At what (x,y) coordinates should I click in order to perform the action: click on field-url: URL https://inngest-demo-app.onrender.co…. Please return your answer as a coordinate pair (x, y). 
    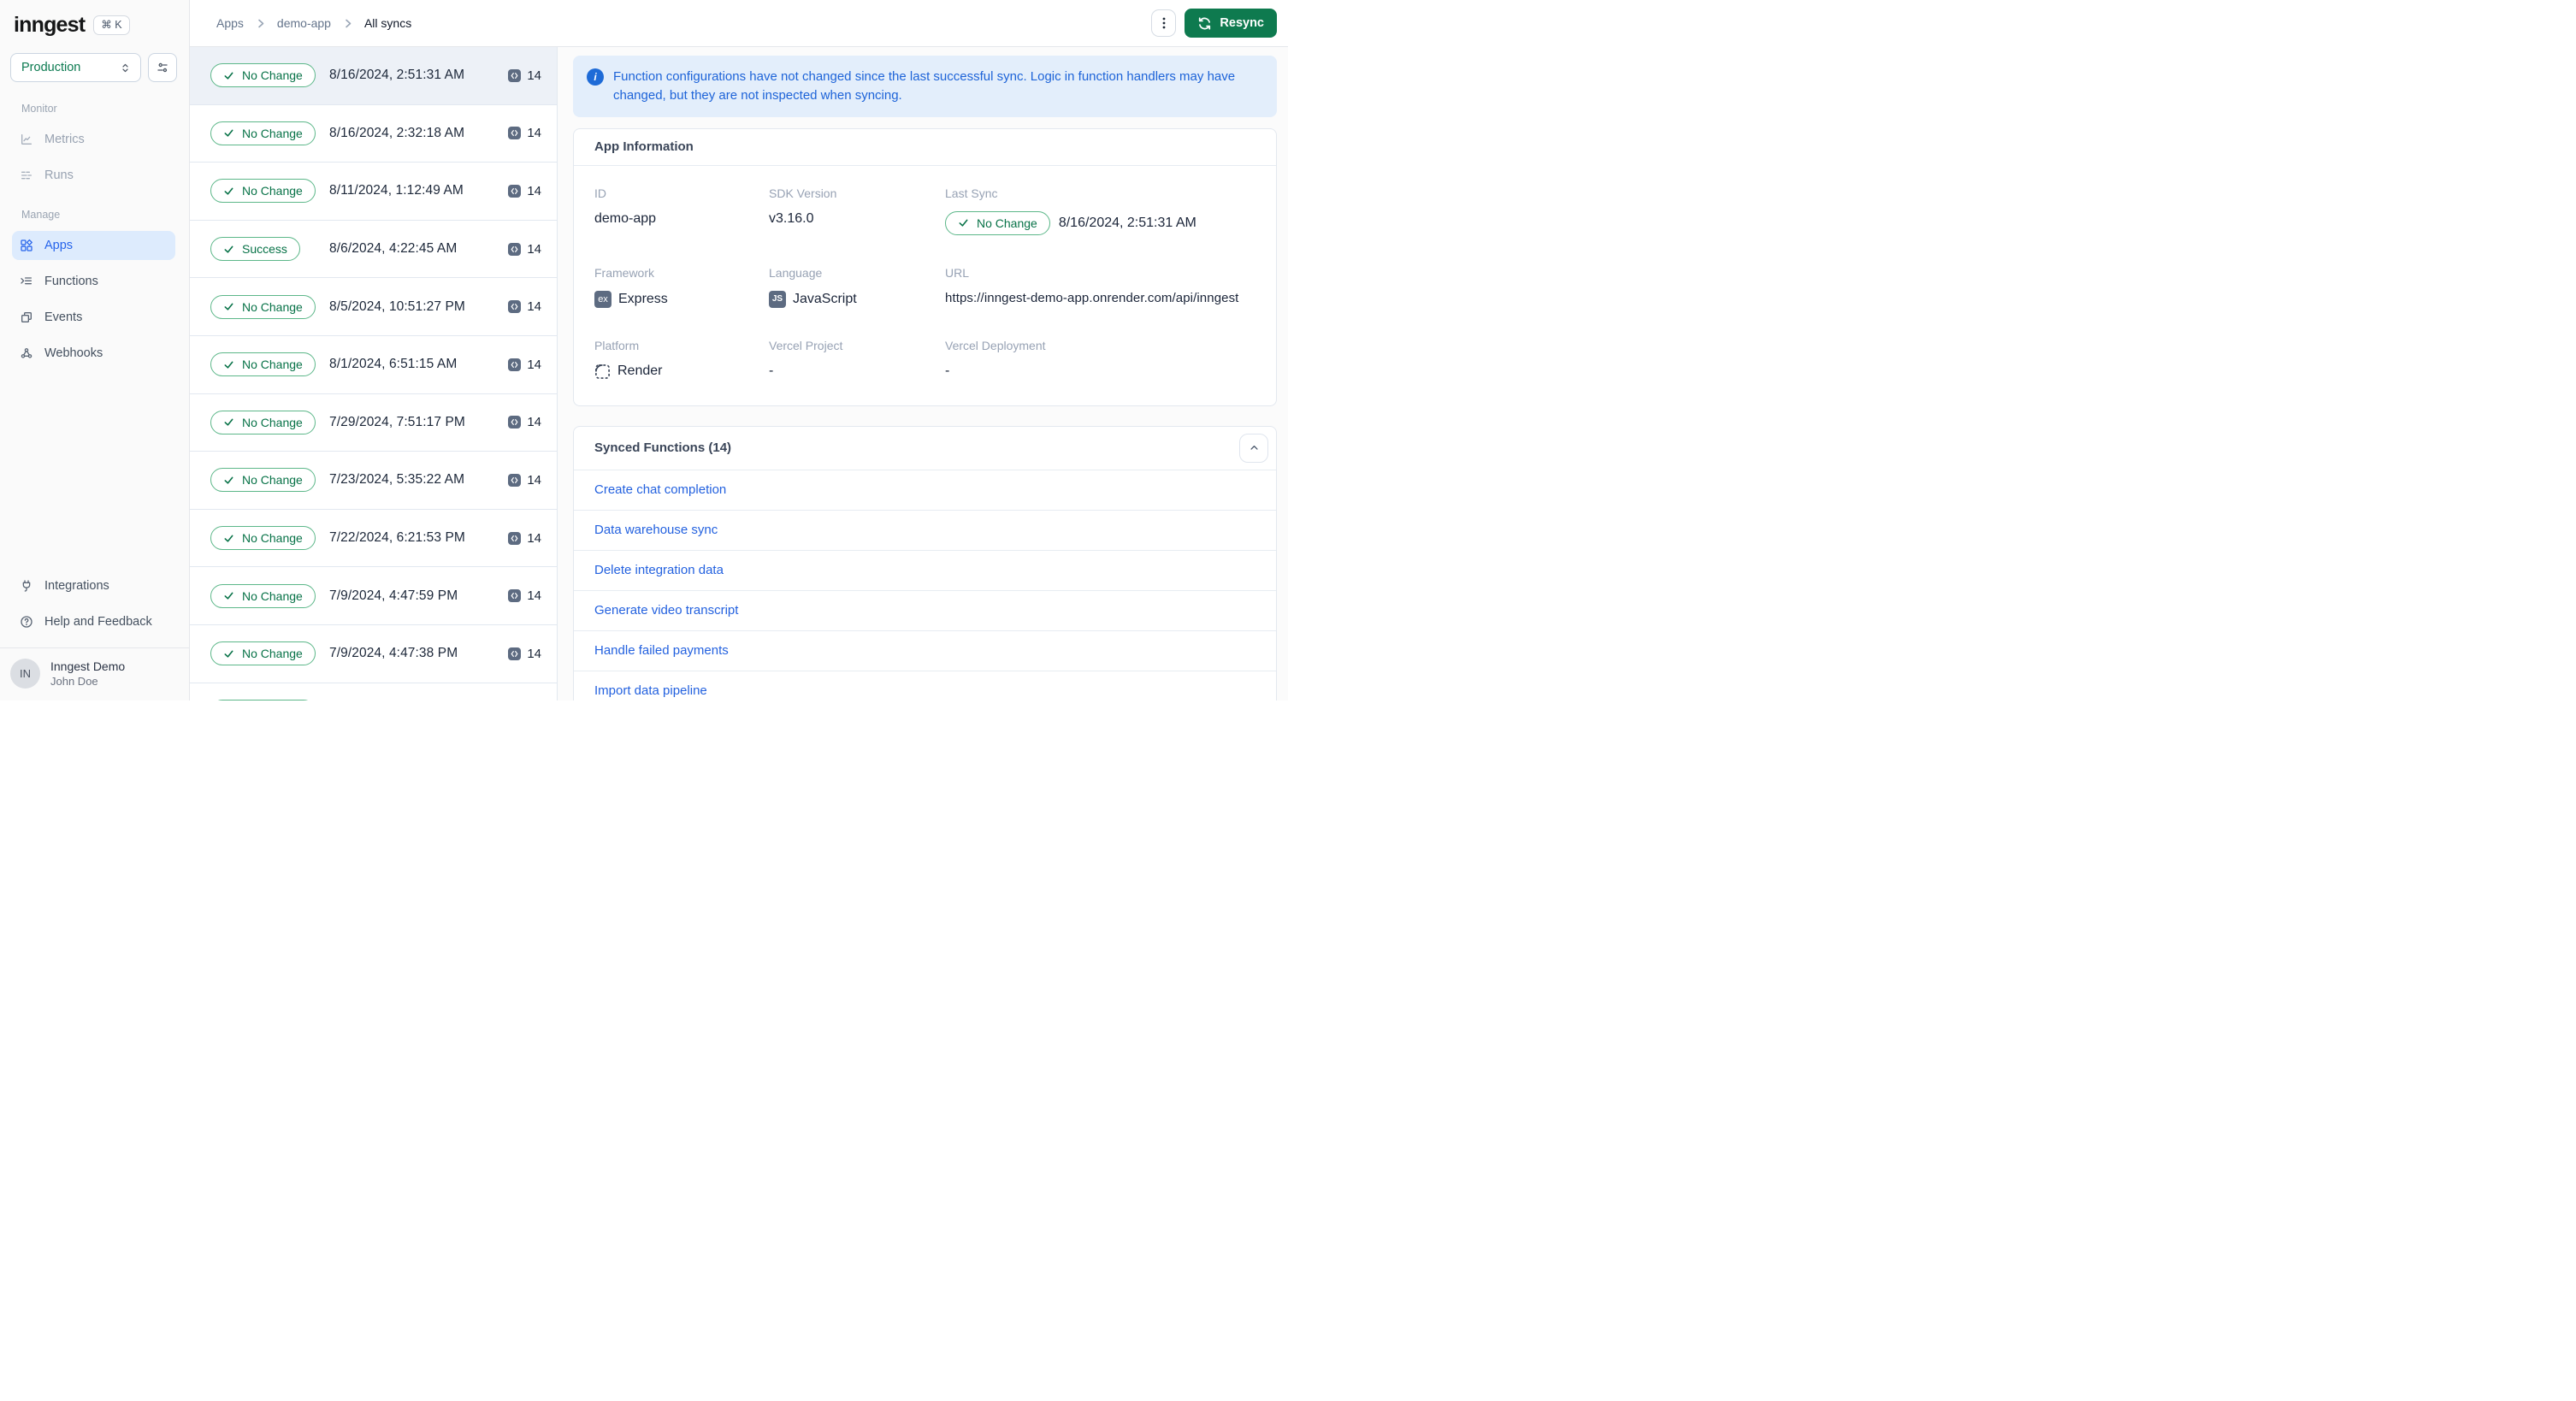
    Looking at the image, I should click on (1092, 285).